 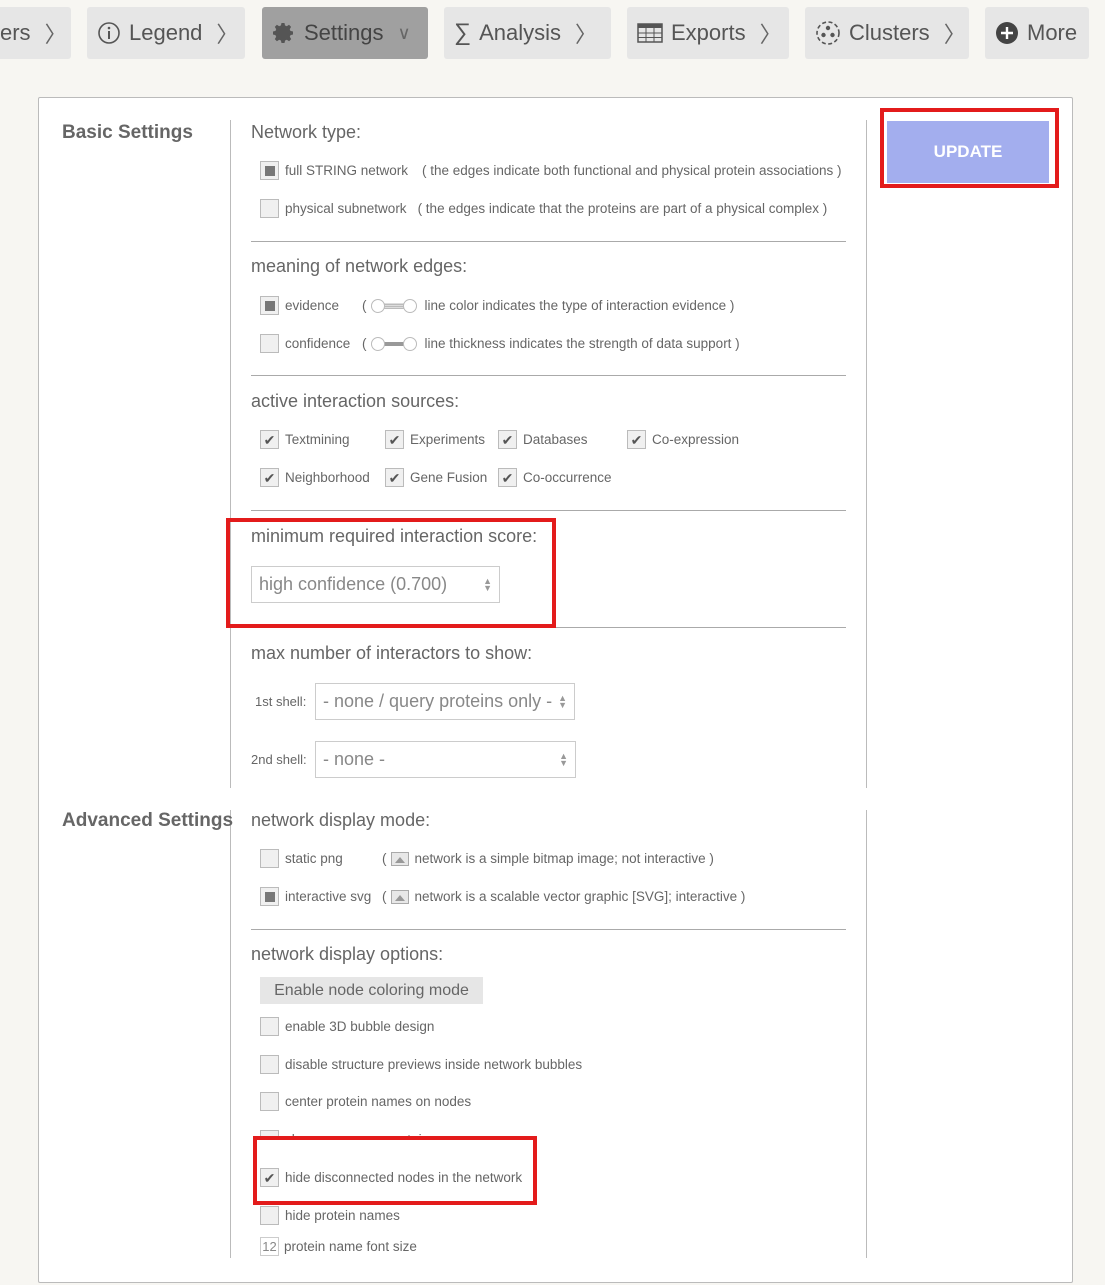 What do you see at coordinates (127, 132) in the screenshot?
I see `basic-settings-title: Basic Settings` at bounding box center [127, 132].